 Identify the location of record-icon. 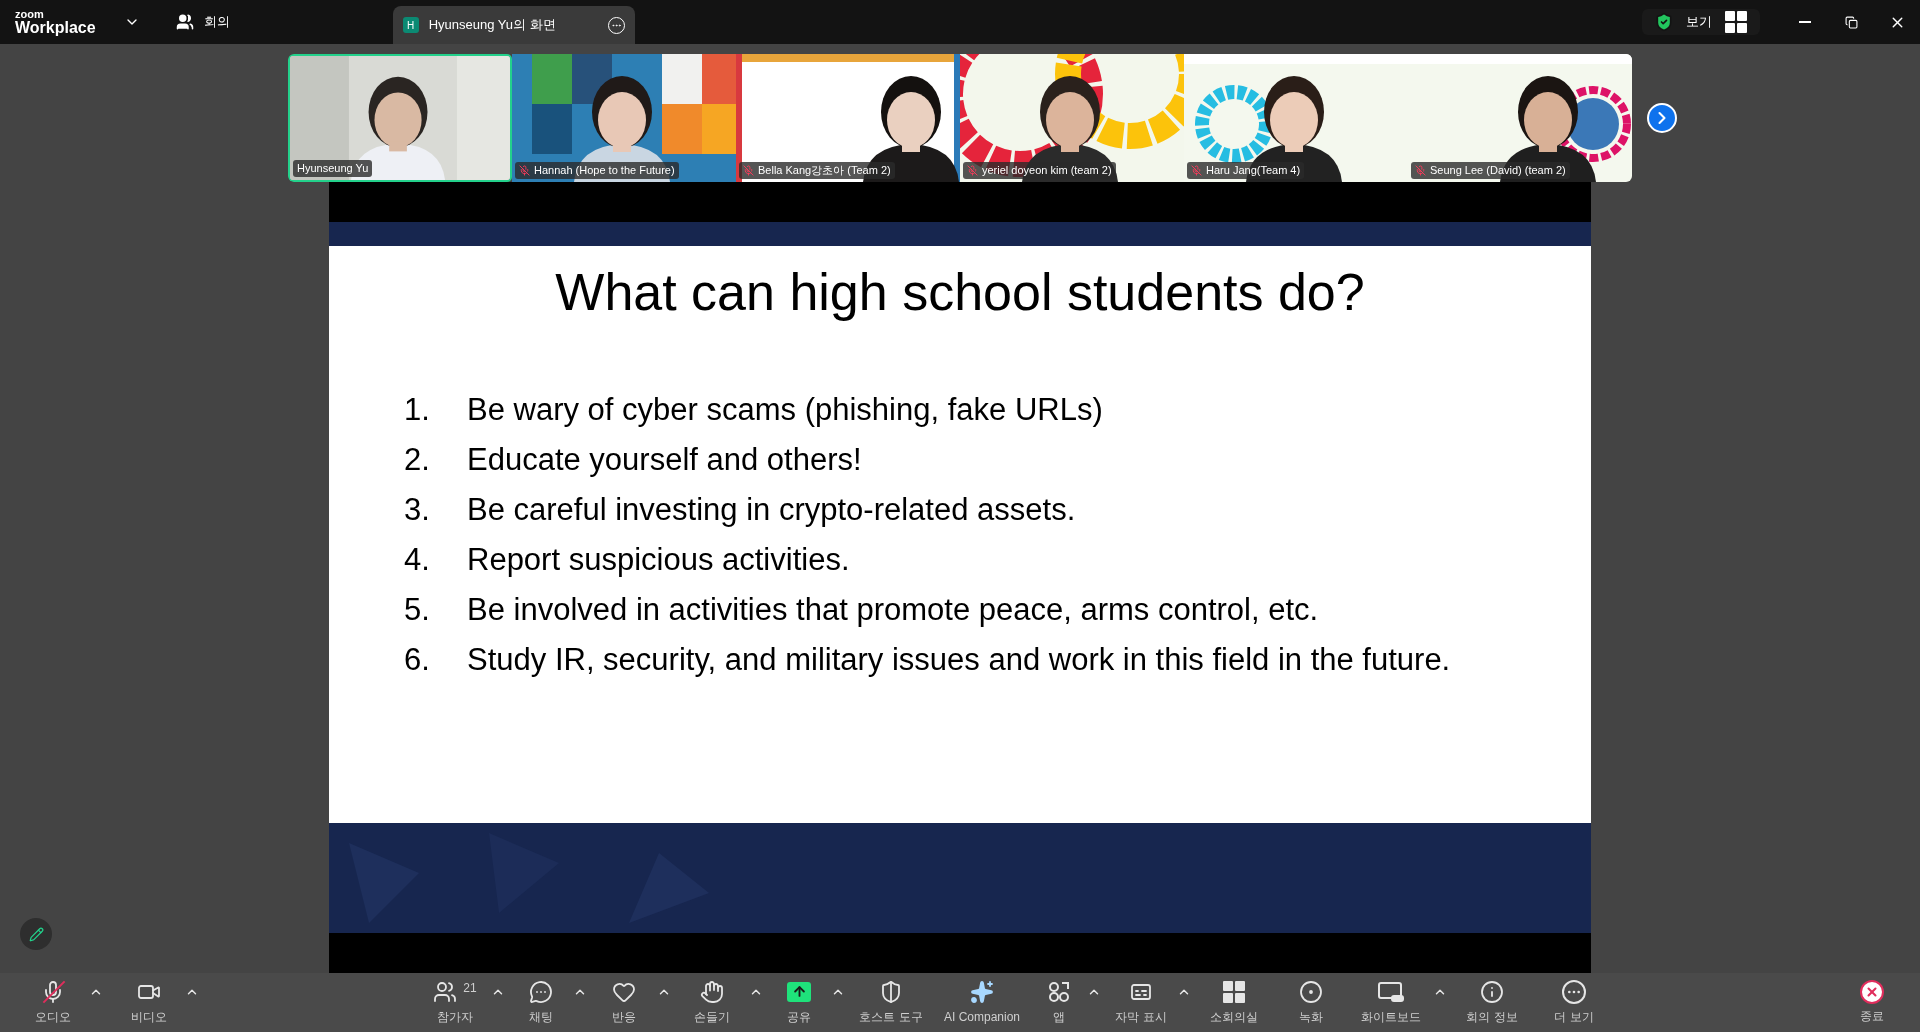
(1311, 991).